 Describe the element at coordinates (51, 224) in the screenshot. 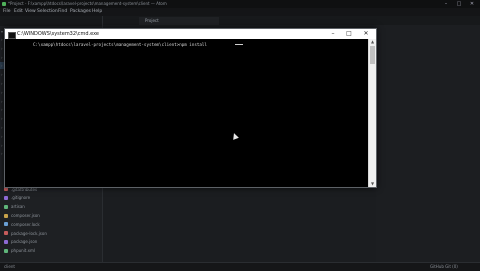

I see `tree-item: composer.lock` at that location.